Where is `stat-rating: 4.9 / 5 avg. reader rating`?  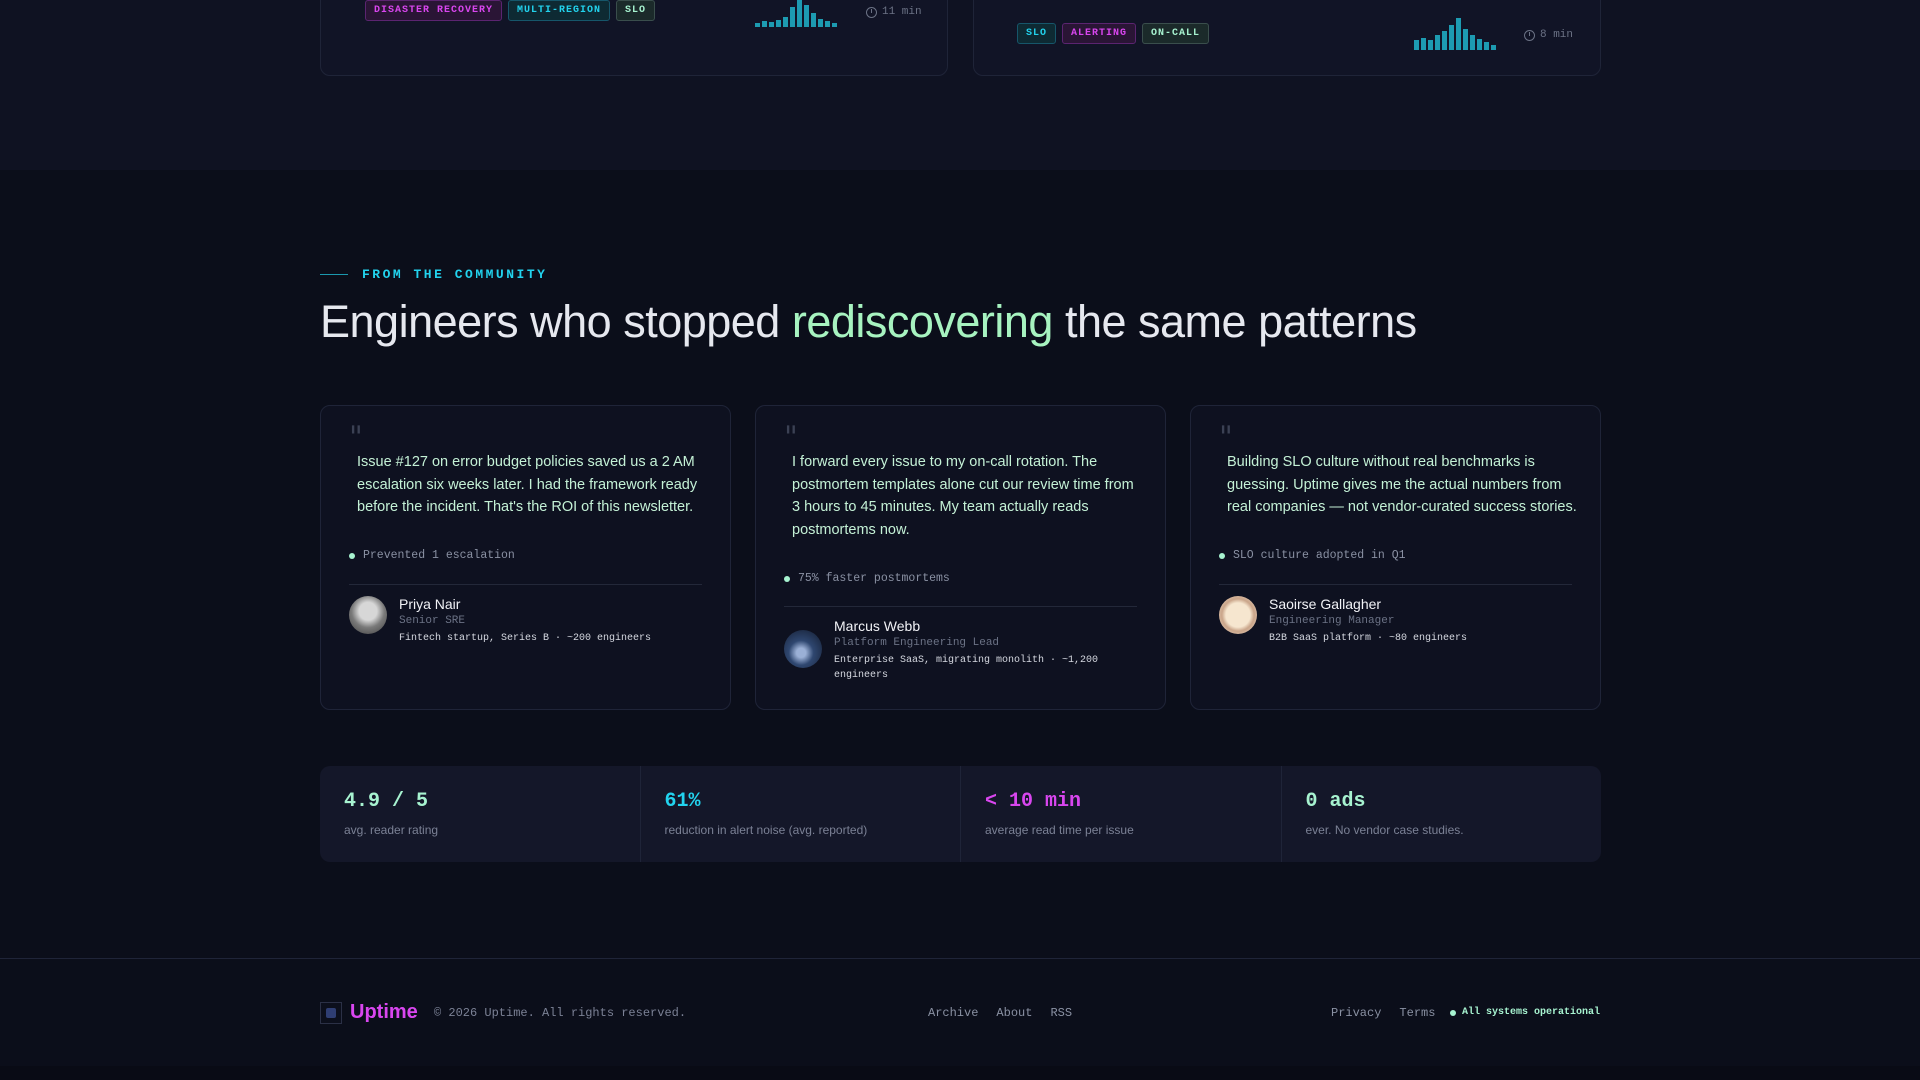 stat-rating: 4.9 / 5 avg. reader rating is located at coordinates (480, 814).